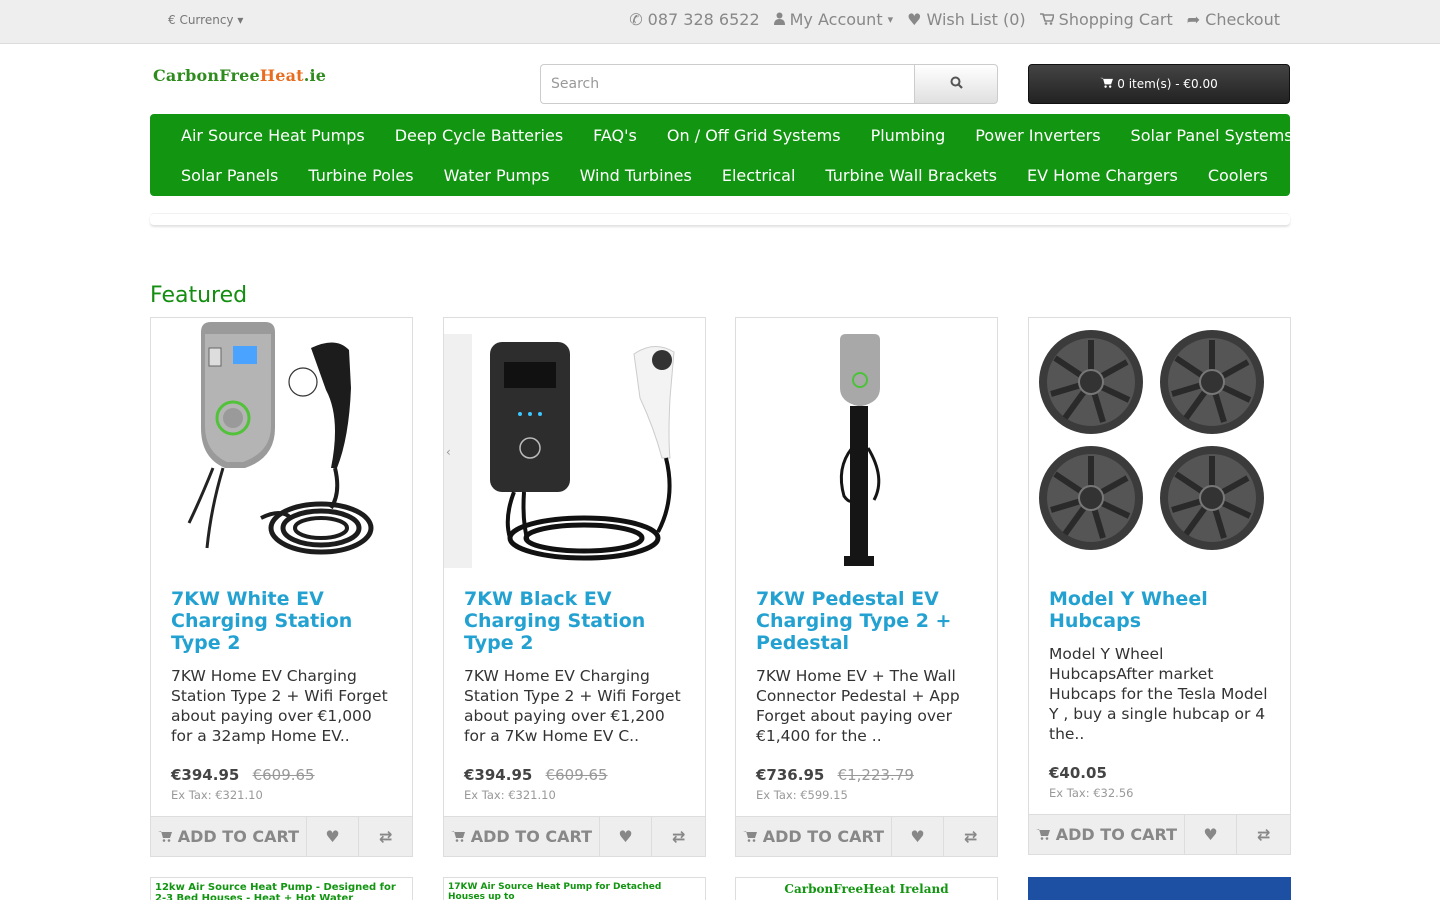 This screenshot has height=900, width=1440. I want to click on menu-item: Wind Turbines, so click(636, 175).